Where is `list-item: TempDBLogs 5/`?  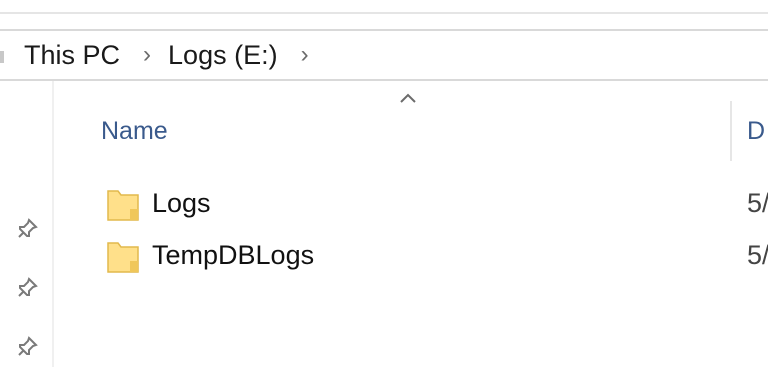 list-item: TempDBLogs 5/ is located at coordinates (411, 255).